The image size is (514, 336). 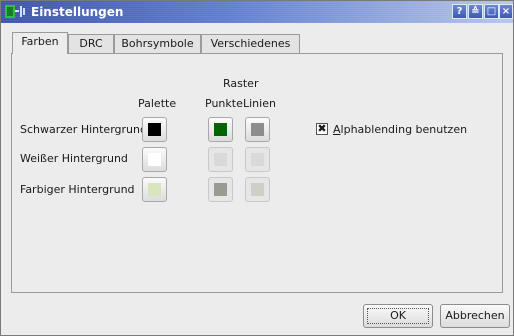 What do you see at coordinates (40, 43) in the screenshot?
I see `tab-farben: Farben` at bounding box center [40, 43].